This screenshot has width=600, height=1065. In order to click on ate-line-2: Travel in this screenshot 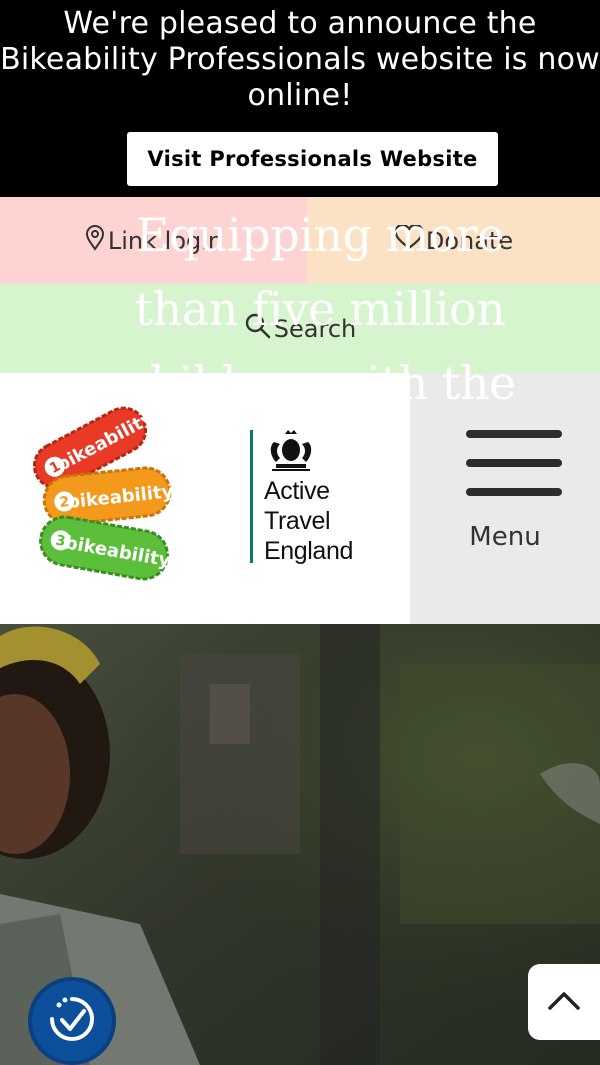, I will do `click(297, 521)`.